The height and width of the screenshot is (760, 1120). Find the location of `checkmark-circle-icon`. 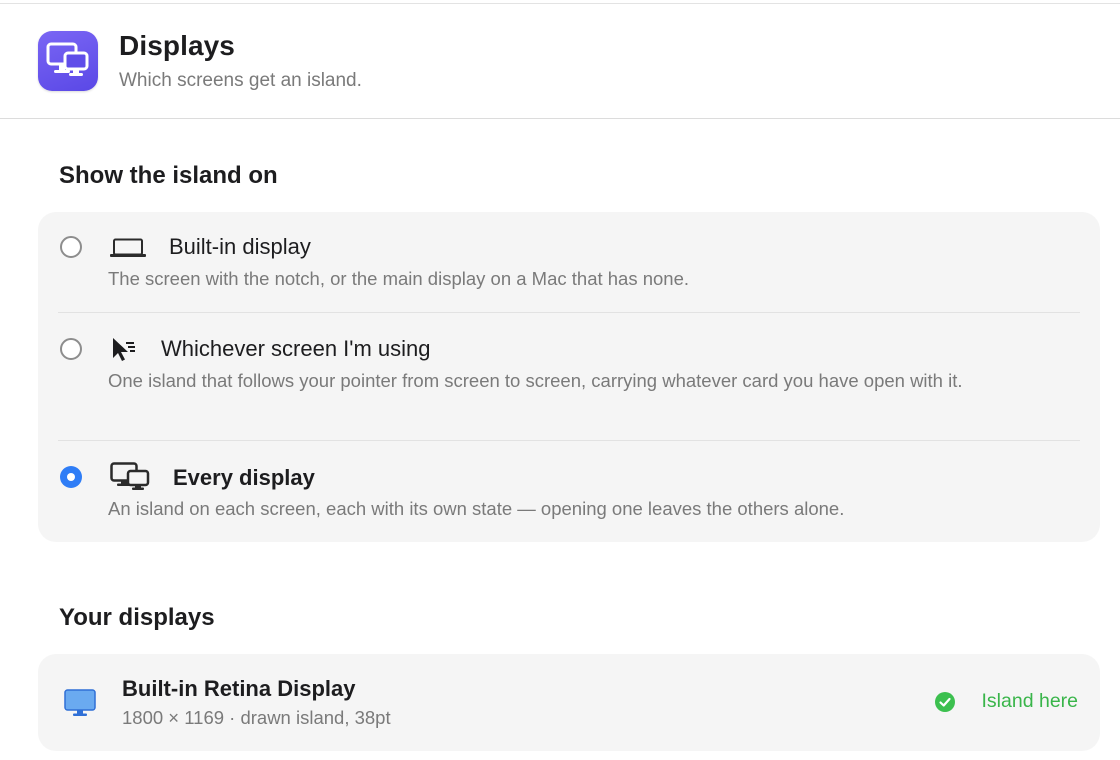

checkmark-circle-icon is located at coordinates (945, 704).